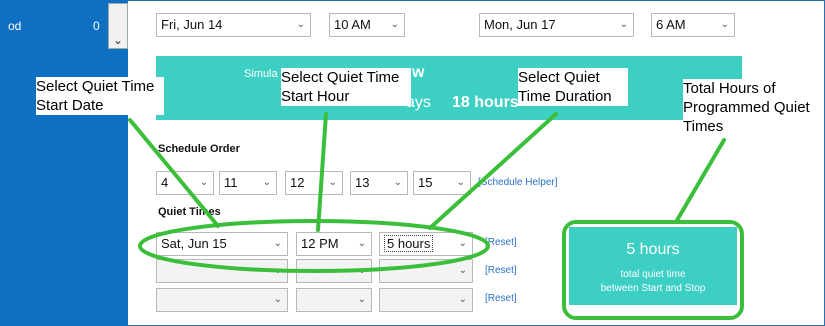 The width and height of the screenshot is (825, 326). I want to click on highlight-ellipse, so click(314, 246).